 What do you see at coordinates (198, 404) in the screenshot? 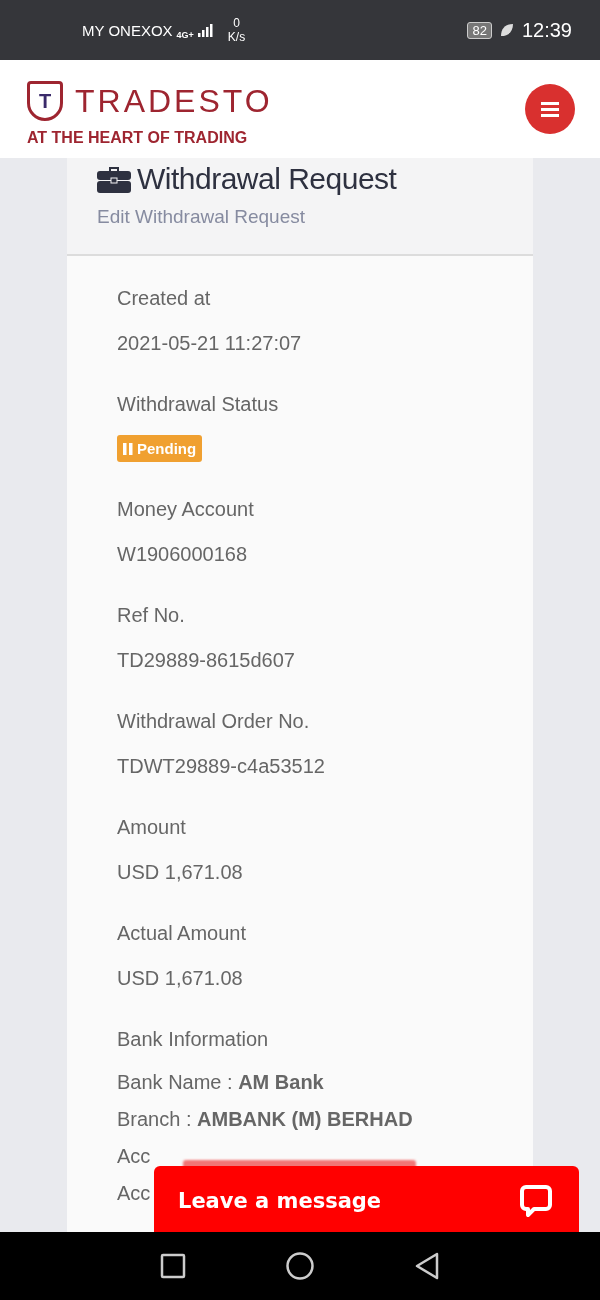
I see `field-label: Withdrawal Status` at bounding box center [198, 404].